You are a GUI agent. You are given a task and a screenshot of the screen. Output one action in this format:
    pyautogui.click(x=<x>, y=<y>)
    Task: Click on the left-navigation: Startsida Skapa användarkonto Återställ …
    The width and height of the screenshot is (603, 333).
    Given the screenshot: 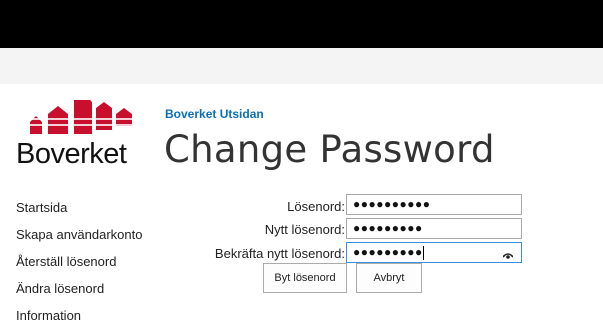 What is the action you would take?
    pyautogui.click(x=79, y=265)
    